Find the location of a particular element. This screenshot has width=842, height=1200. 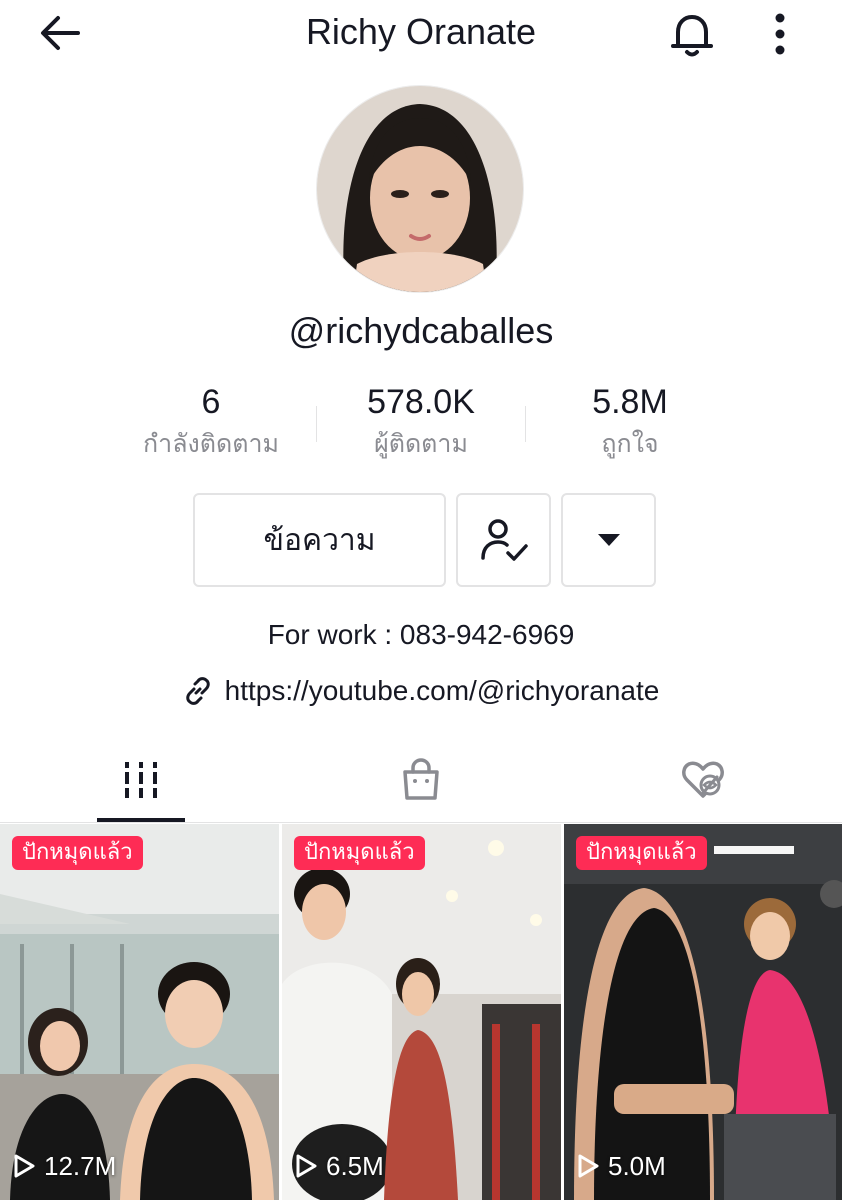

suggested-accounts-dropdown is located at coordinates (608, 540).